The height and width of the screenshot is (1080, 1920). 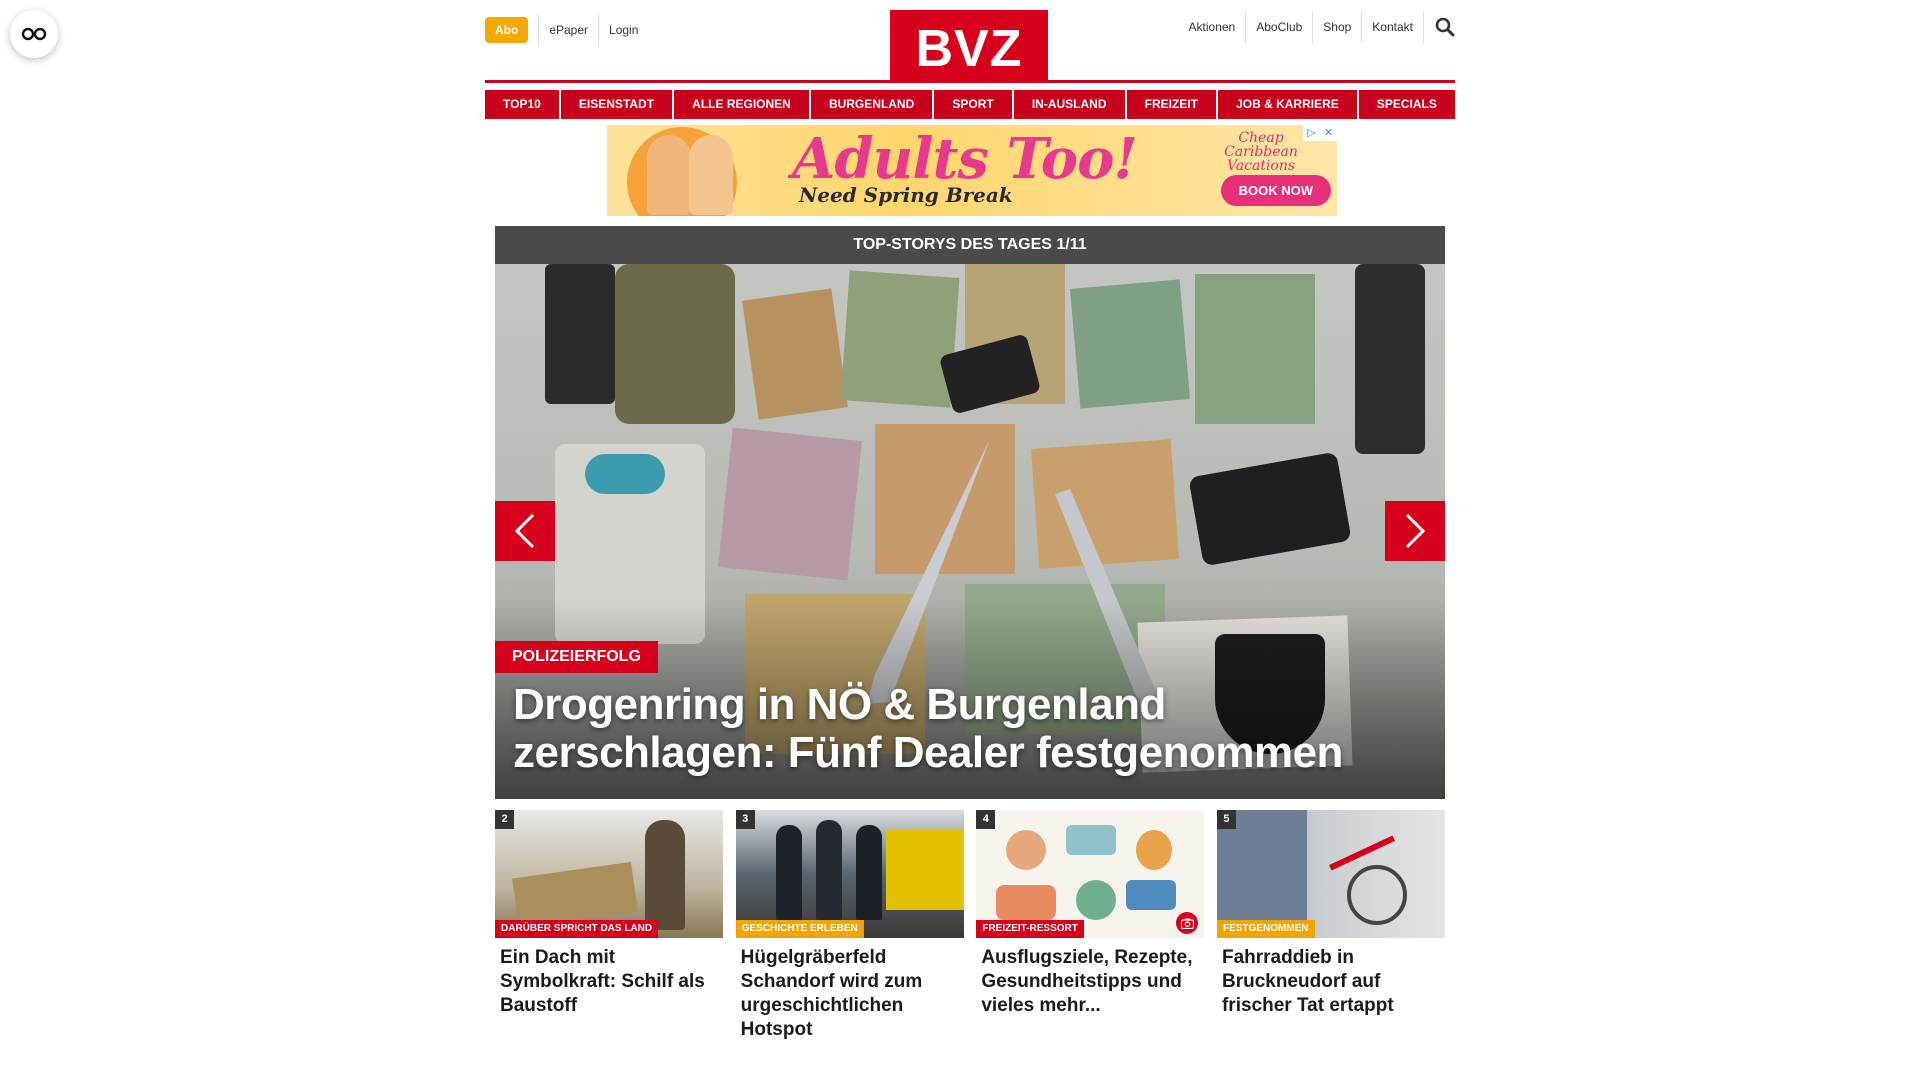 What do you see at coordinates (1030, 929) in the screenshot?
I see `teaser-tag: FREIZEIT-RESSORT` at bounding box center [1030, 929].